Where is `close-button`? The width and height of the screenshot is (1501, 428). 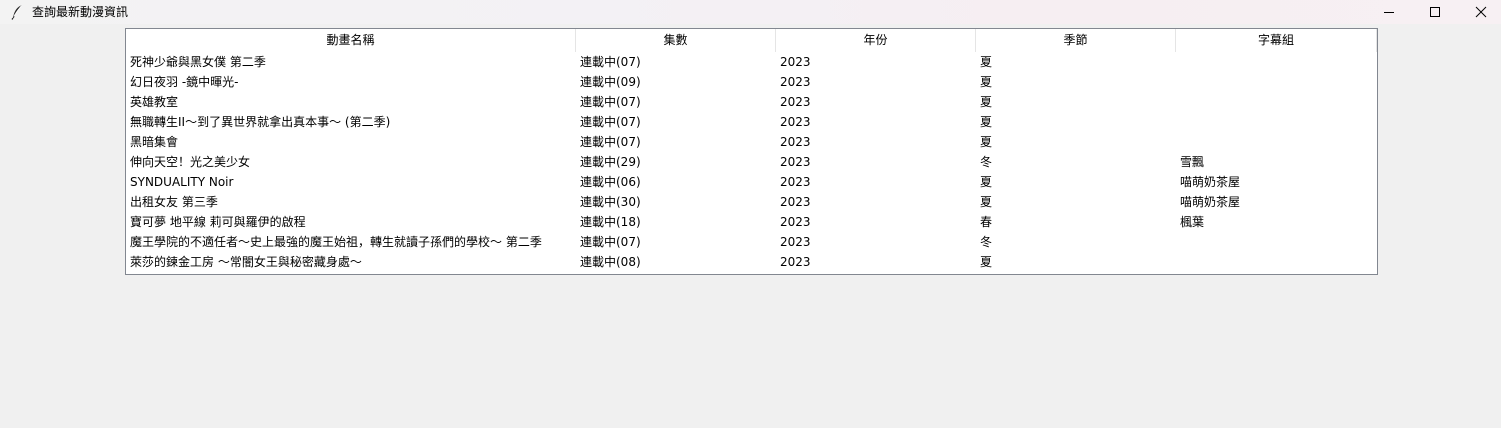 close-button is located at coordinates (1479, 12).